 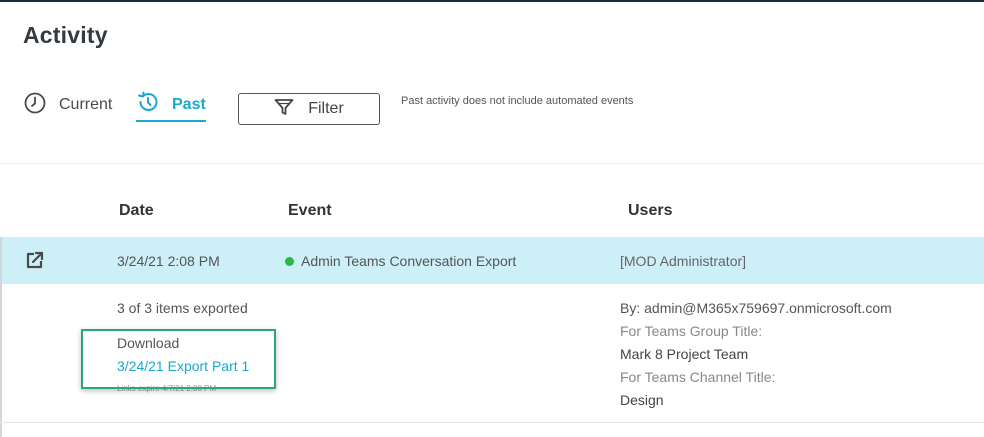 What do you see at coordinates (698, 377) in the screenshot?
I see `channel-title-label: For Teams Channel Title:` at bounding box center [698, 377].